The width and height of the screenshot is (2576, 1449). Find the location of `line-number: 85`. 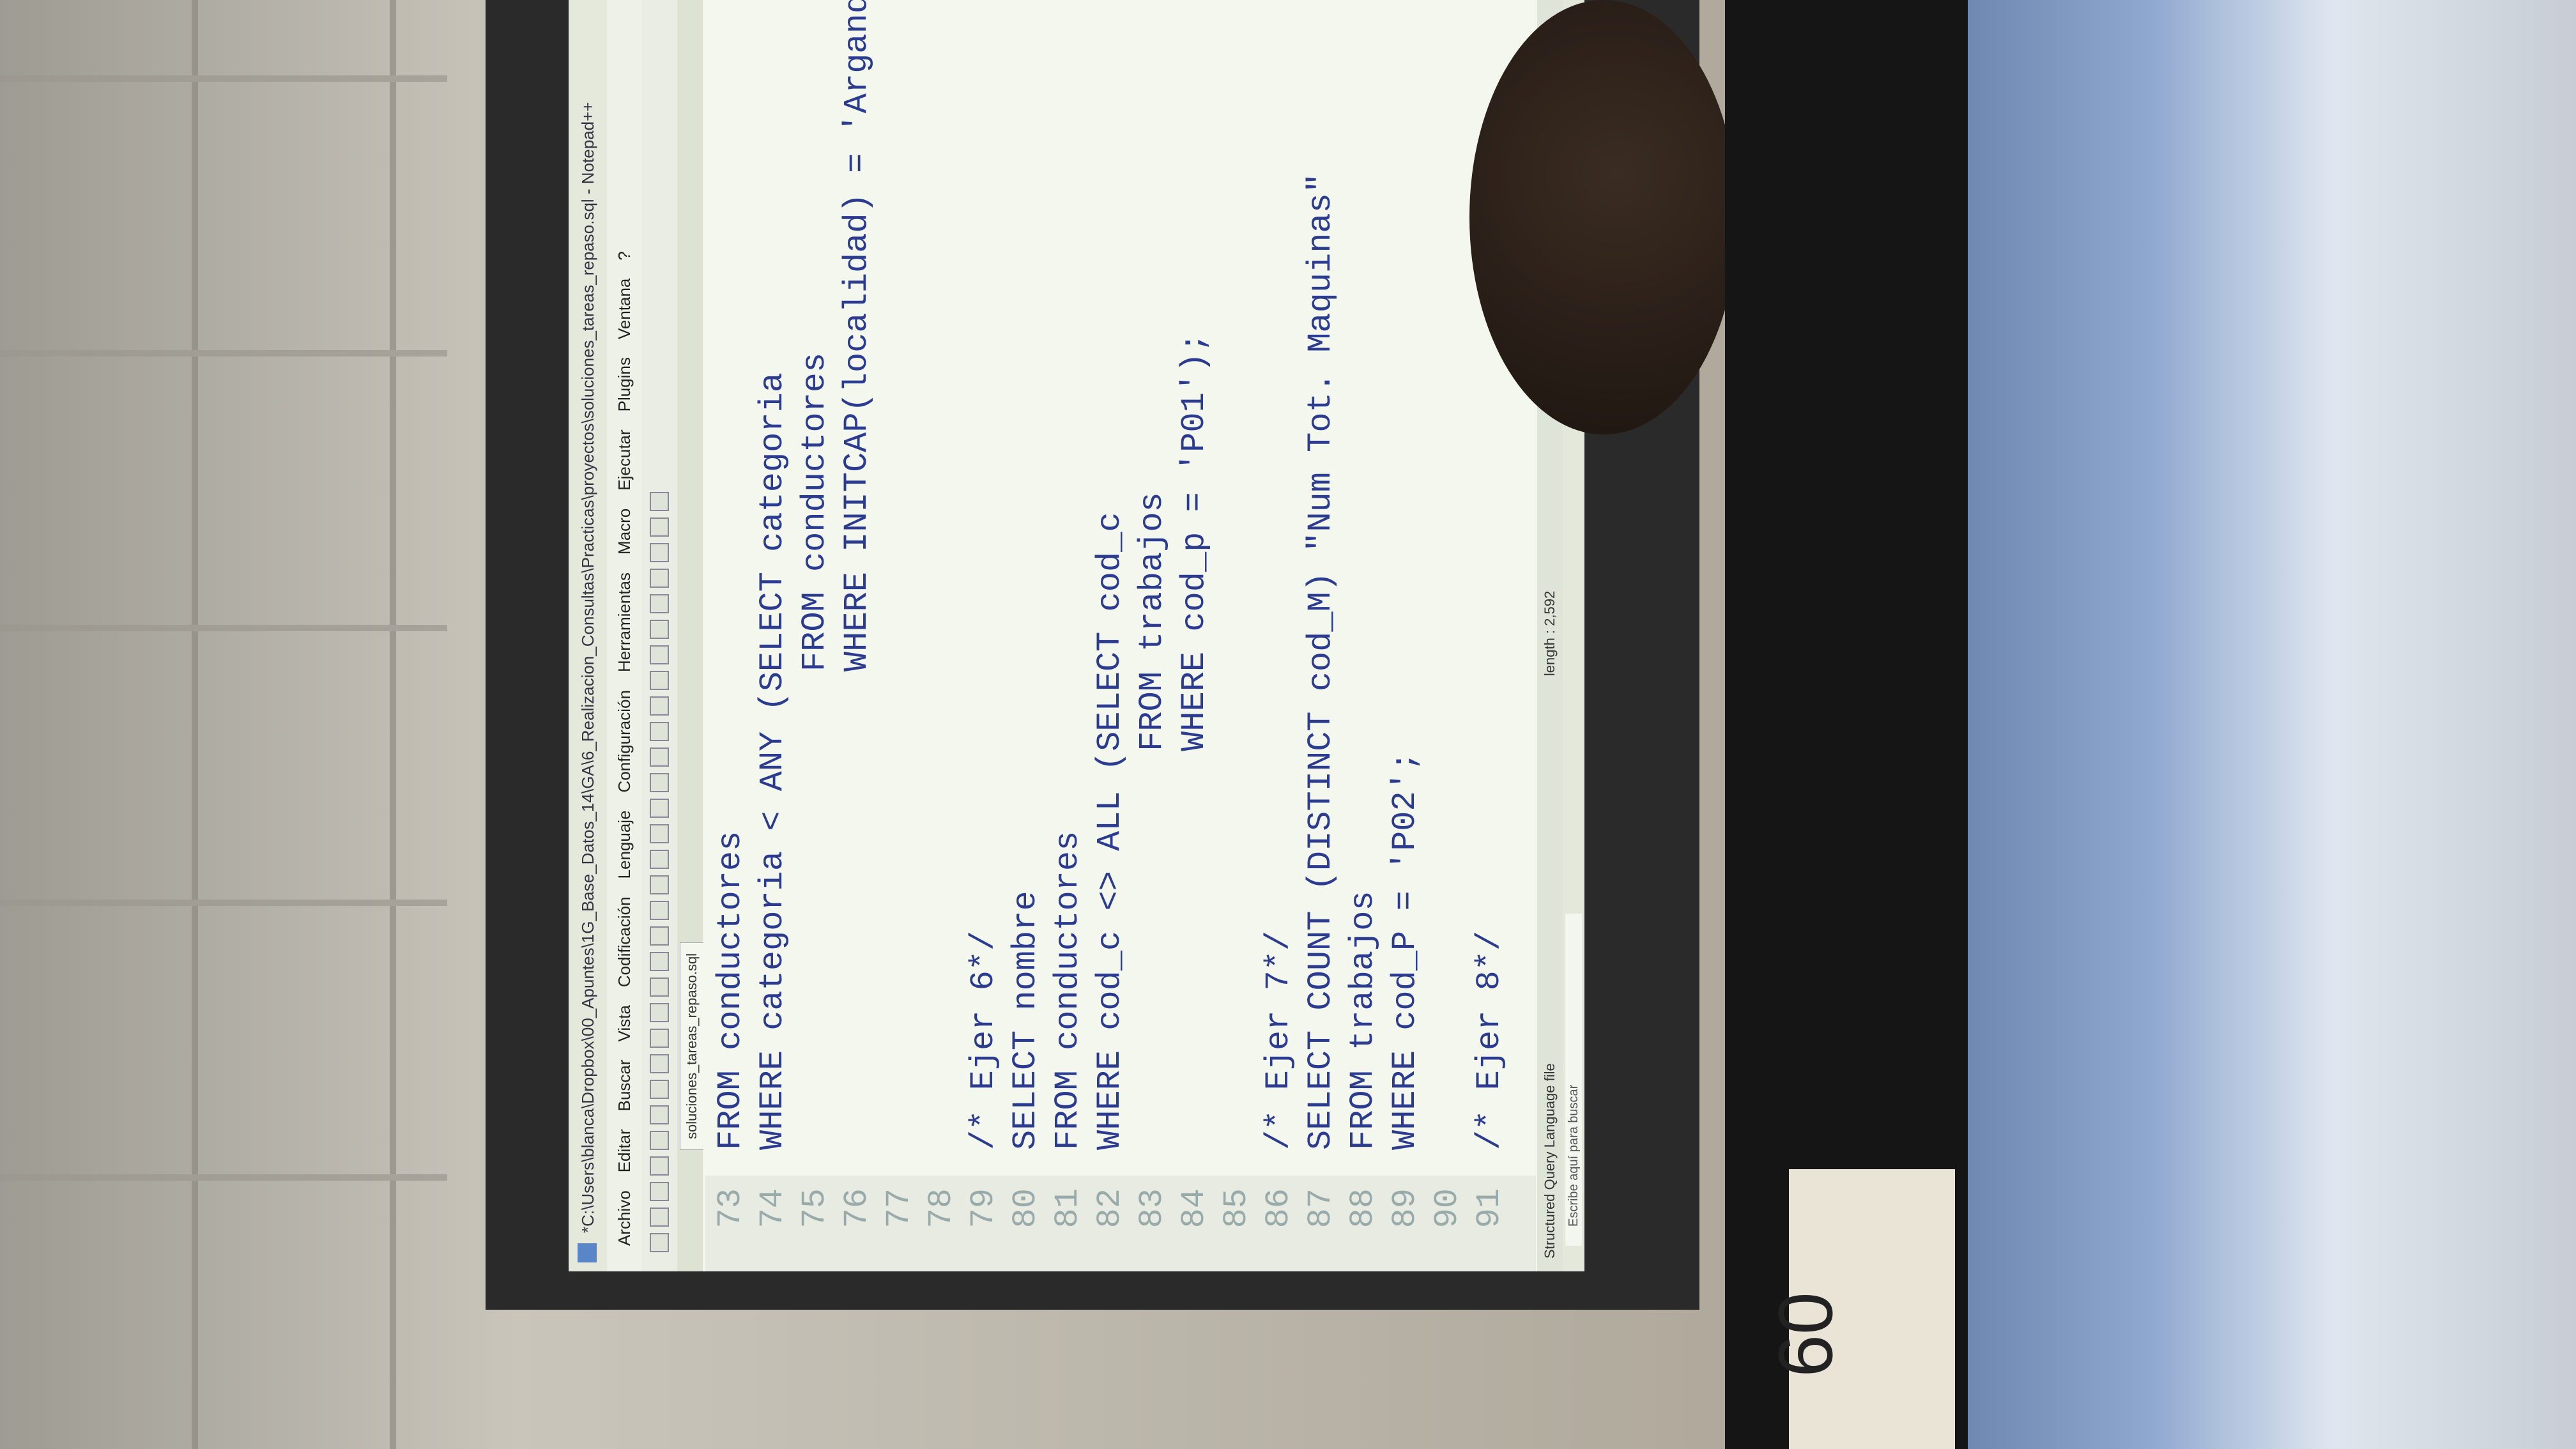

line-number: 85 is located at coordinates (1236, 1208).